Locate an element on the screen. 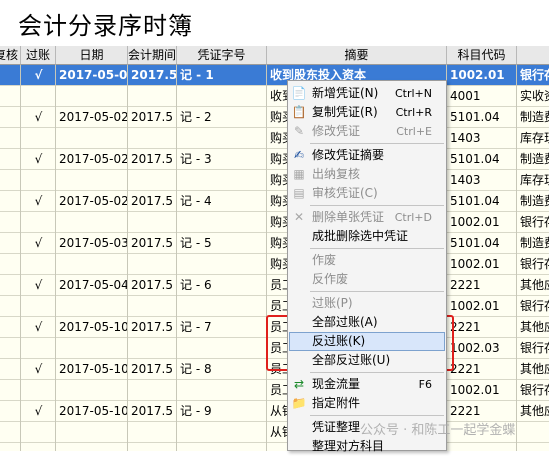  col-account-name-cell is located at coordinates (534, 432).